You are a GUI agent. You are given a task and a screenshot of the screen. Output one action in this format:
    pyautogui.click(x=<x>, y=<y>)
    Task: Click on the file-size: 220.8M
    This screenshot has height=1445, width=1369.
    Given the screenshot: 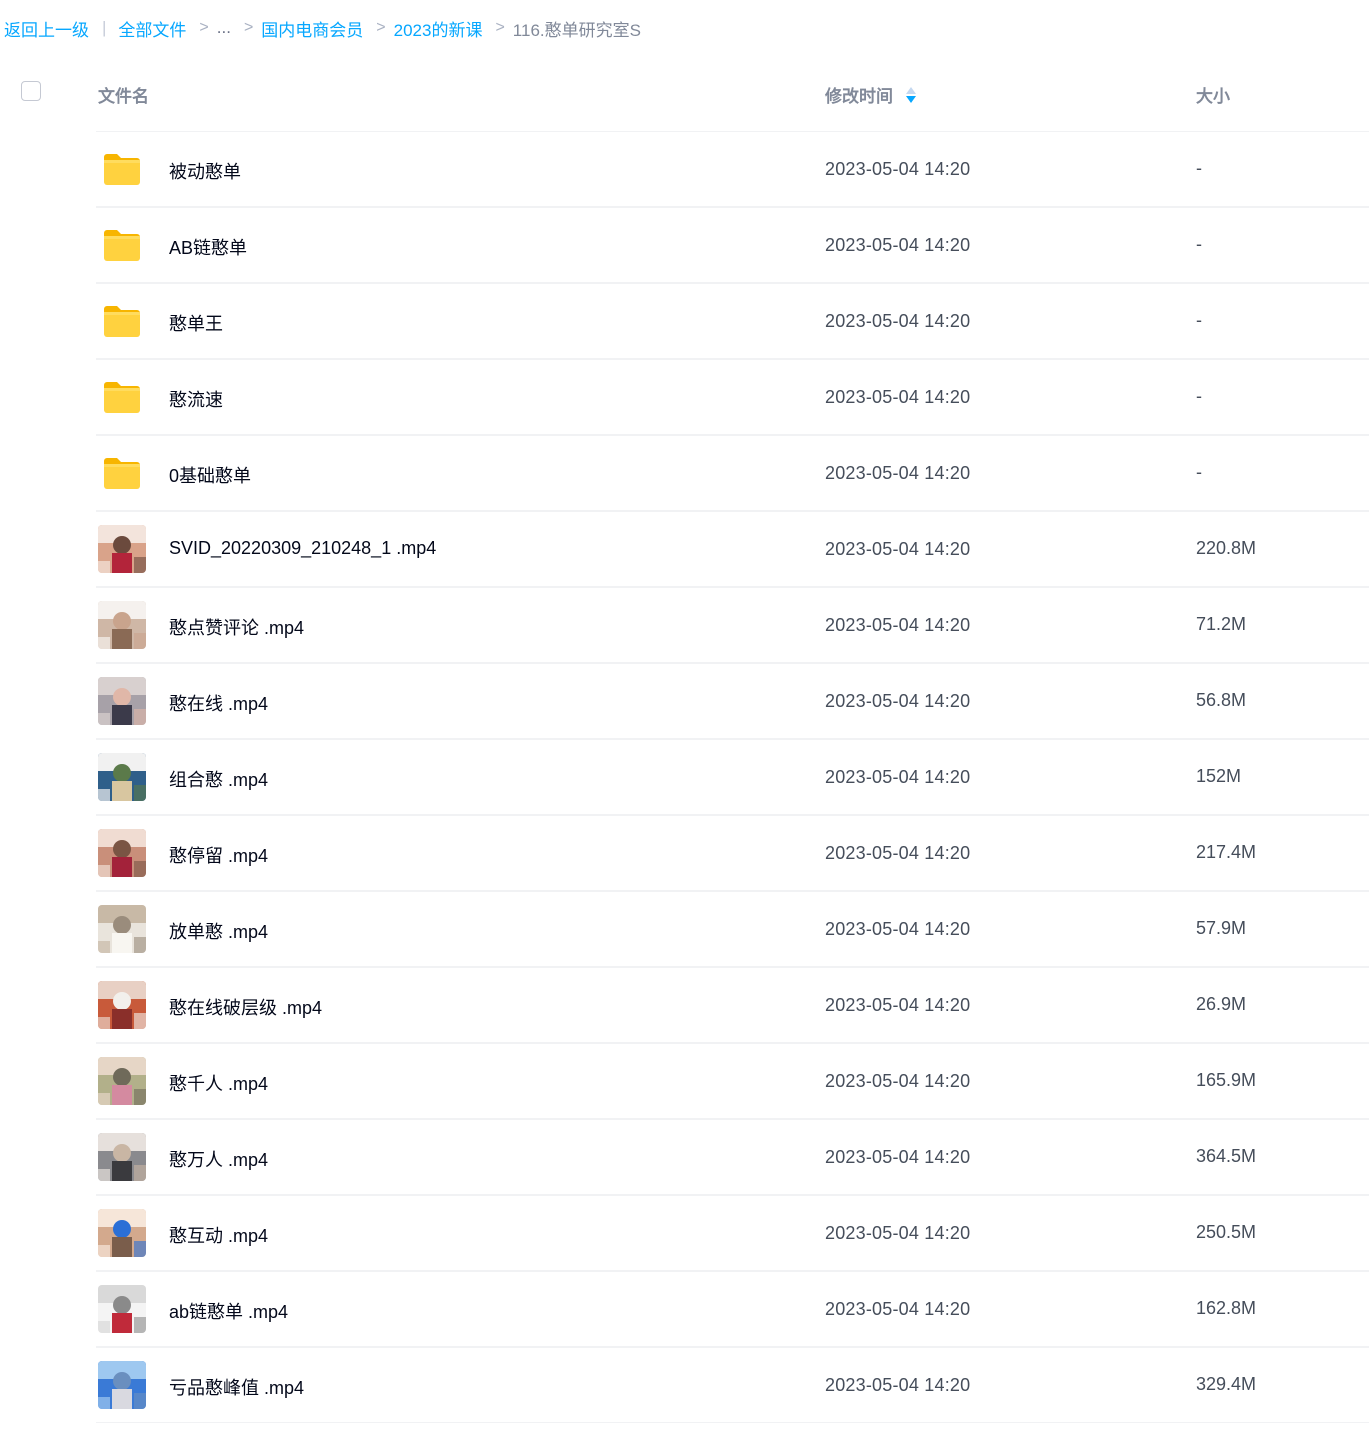 What is the action you would take?
    pyautogui.click(x=1226, y=548)
    